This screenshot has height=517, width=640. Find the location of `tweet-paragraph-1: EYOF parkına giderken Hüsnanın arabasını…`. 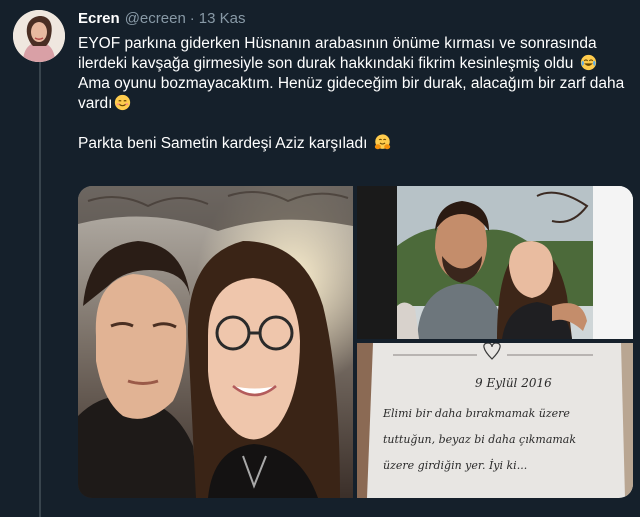

tweet-paragraph-1: EYOF parkına giderken Hüsnanın arabasını… is located at coordinates (353, 54).